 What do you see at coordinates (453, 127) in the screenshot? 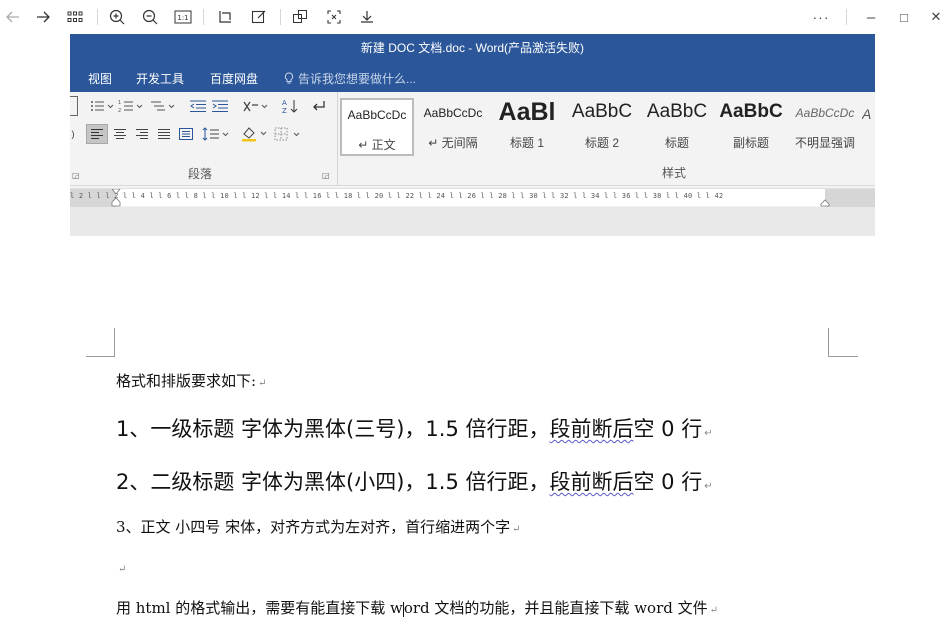
I see `style-no-spacing: AaBbCcDc ↵ 无间隔` at bounding box center [453, 127].